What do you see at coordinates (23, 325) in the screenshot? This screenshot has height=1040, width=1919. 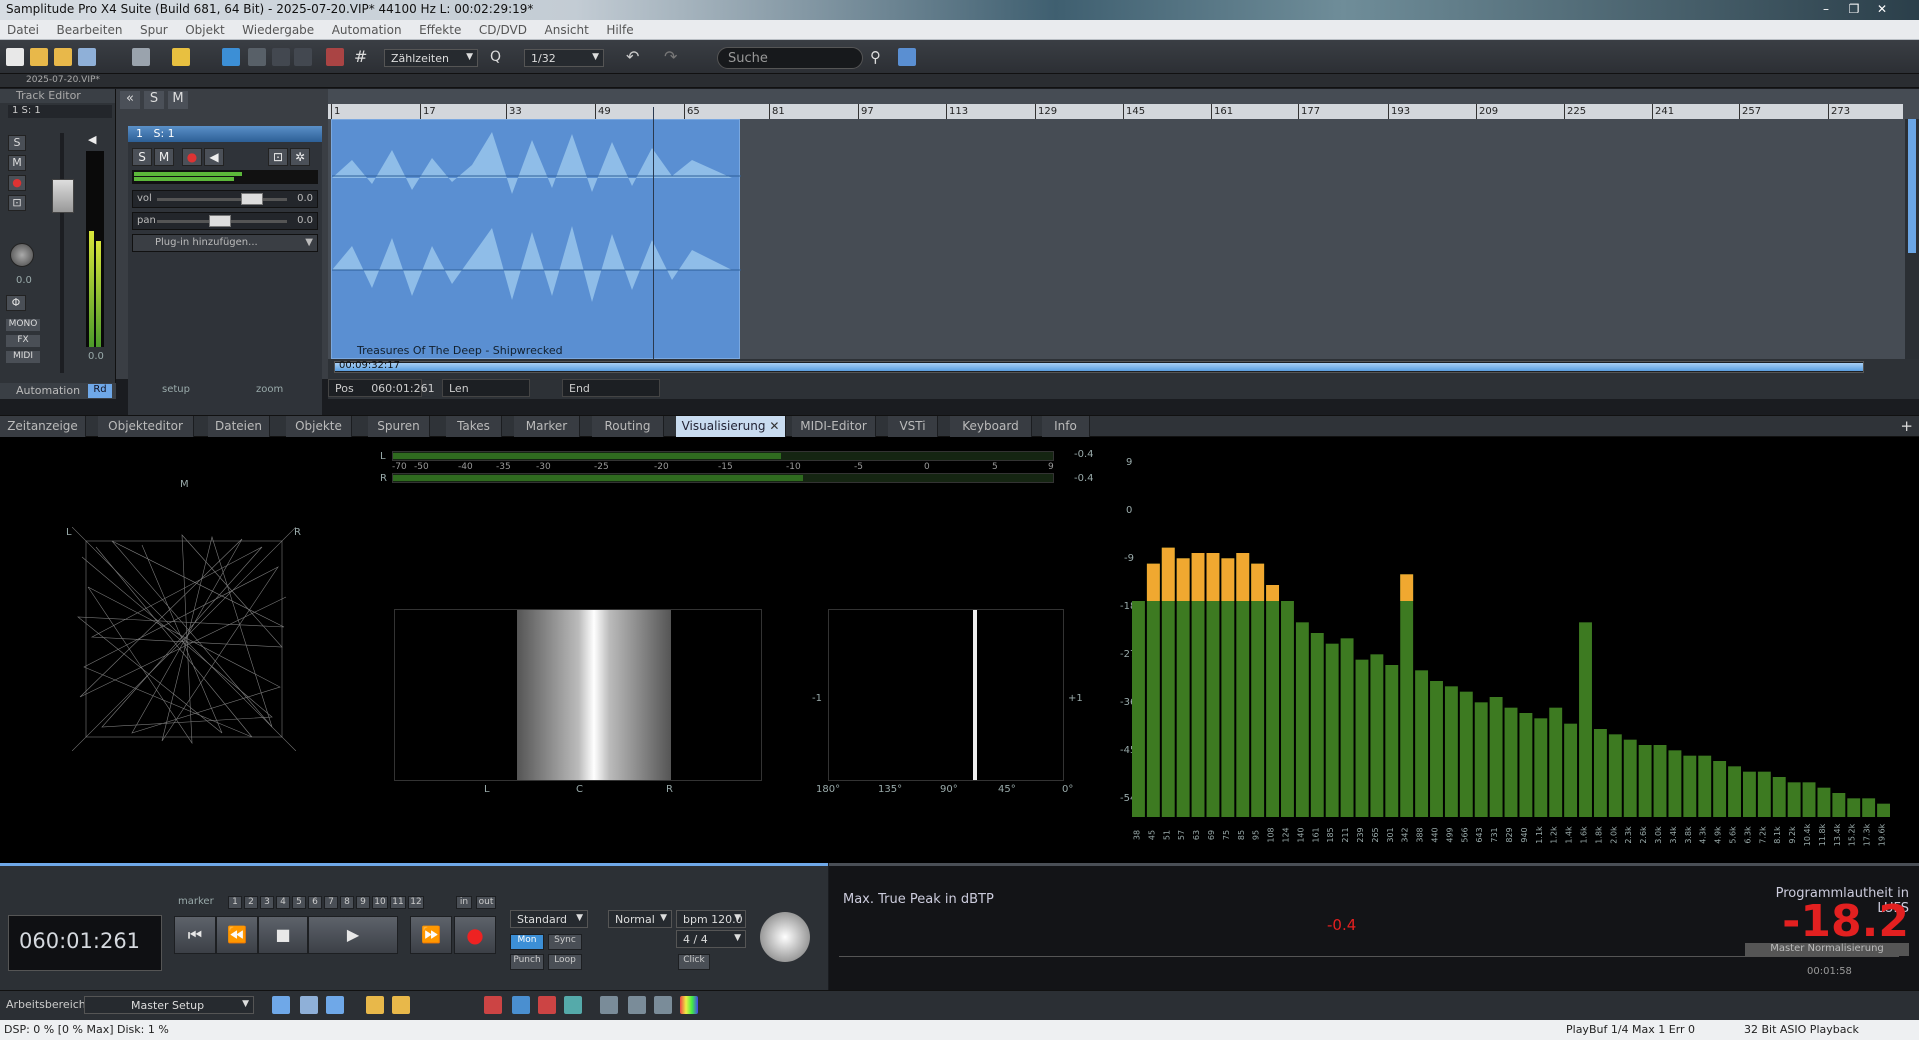 I see `mono-button: MONO` at bounding box center [23, 325].